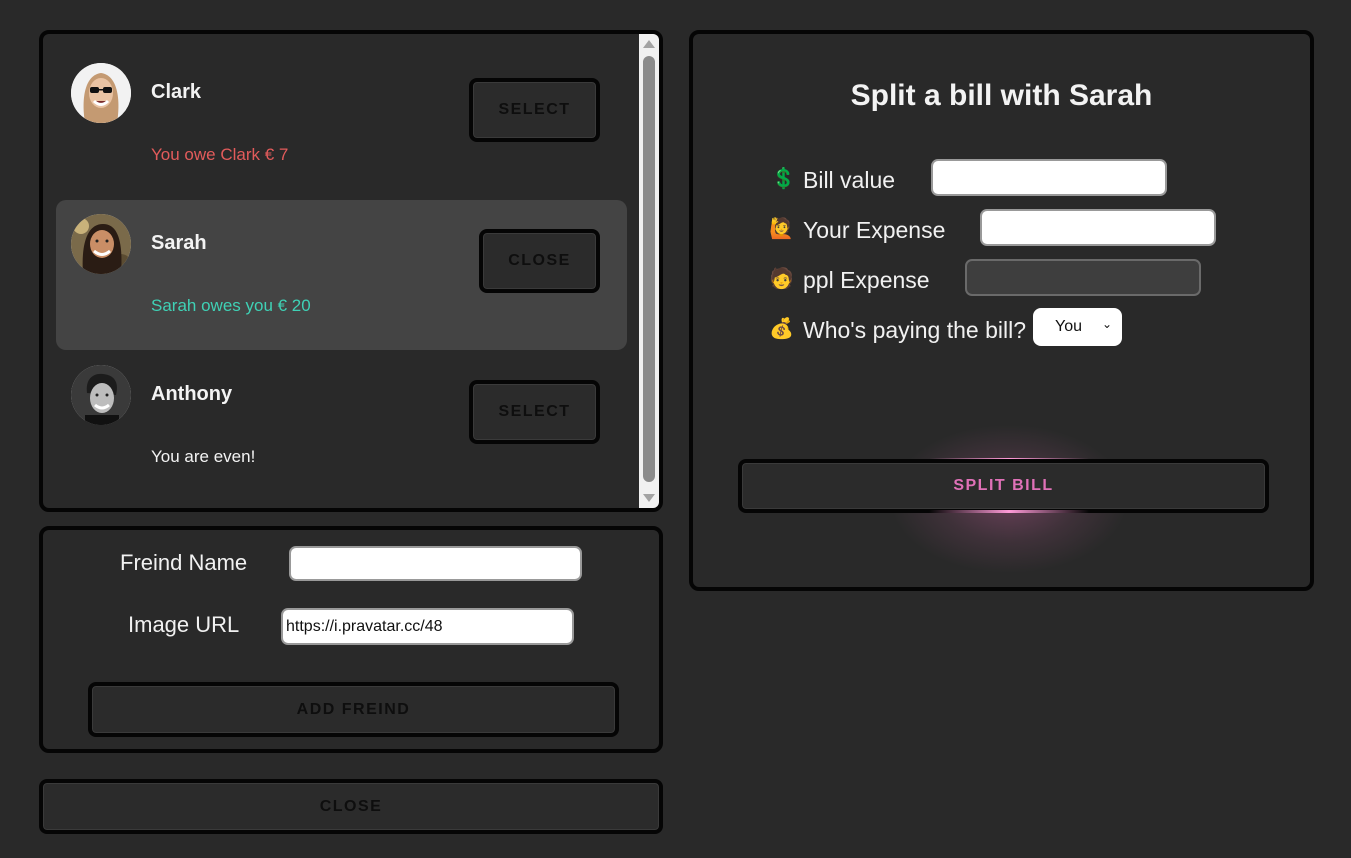 The width and height of the screenshot is (1351, 858). I want to click on ppl-expense-label: ppl Expense, so click(866, 280).